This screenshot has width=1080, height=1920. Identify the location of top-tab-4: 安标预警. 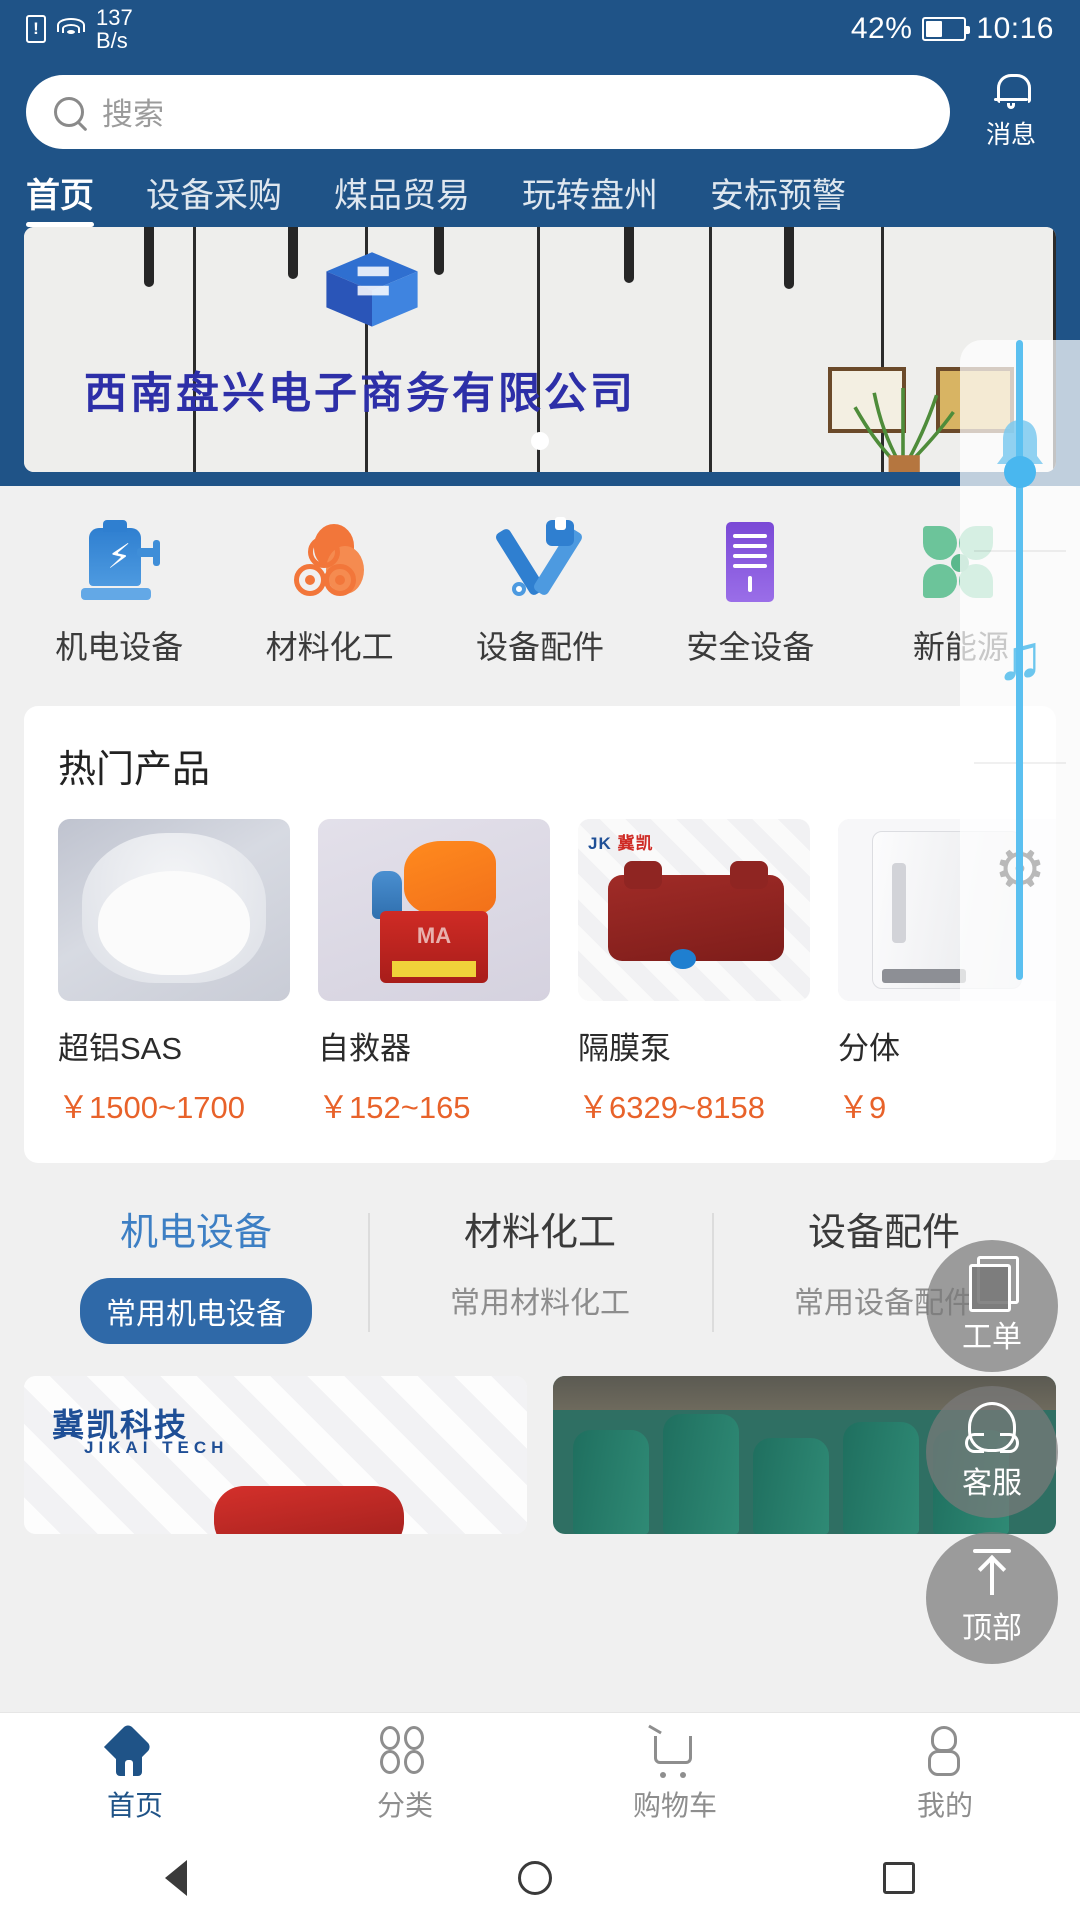
(778, 197).